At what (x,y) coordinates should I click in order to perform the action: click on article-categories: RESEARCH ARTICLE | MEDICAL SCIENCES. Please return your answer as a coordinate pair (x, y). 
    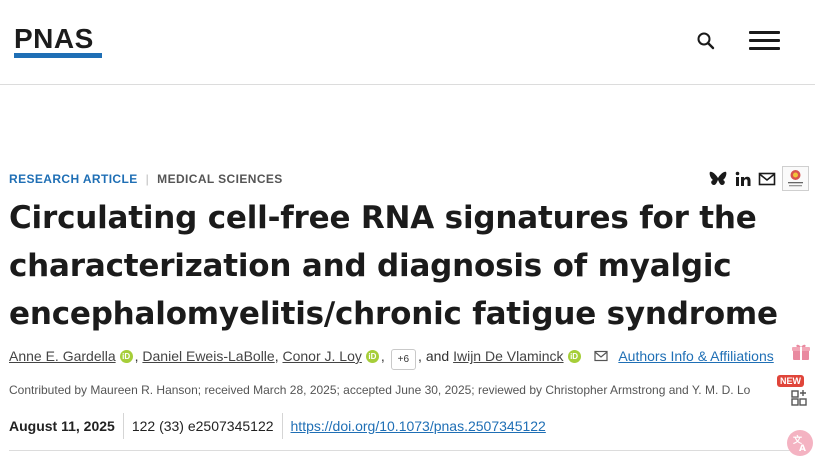
    Looking at the image, I should click on (146, 179).